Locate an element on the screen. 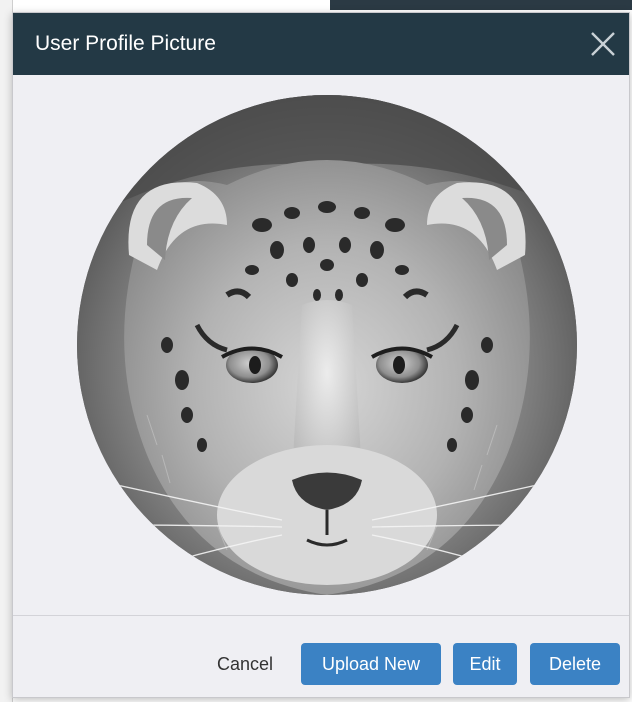 The image size is (632, 702). edit-button: Edit is located at coordinates (485, 664).